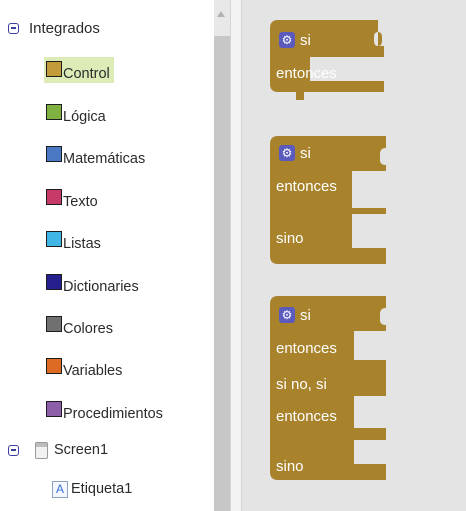  I want to click on if-then-else-block: ⚙ si entonces sino, so click(330, 206).